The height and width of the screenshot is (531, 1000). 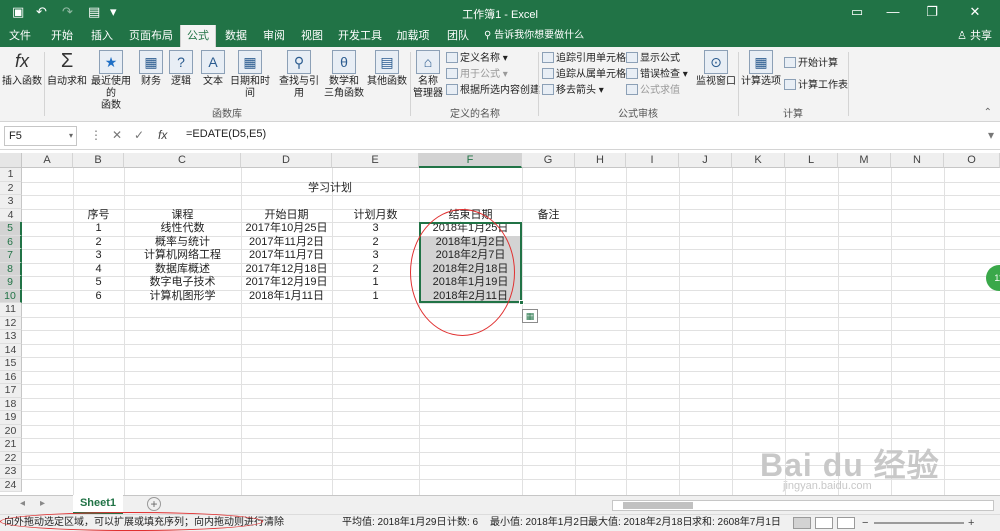 What do you see at coordinates (653, 91) in the screenshot?
I see `evaluate-formula-button: 公式求值` at bounding box center [653, 91].